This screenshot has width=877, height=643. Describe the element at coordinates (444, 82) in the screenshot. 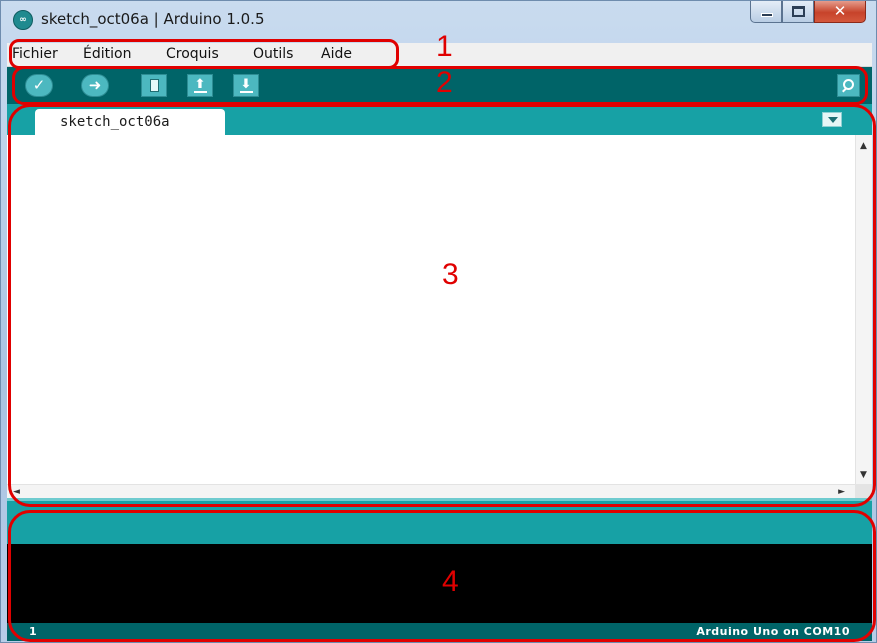

I see `annotation-number-2: 2` at that location.